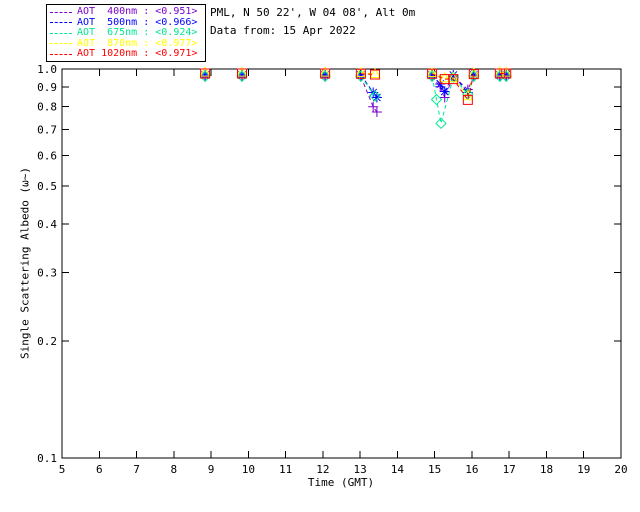 The width and height of the screenshot is (640, 512). Describe the element at coordinates (398, 469) in the screenshot. I see `x-tick-label: 14` at that location.